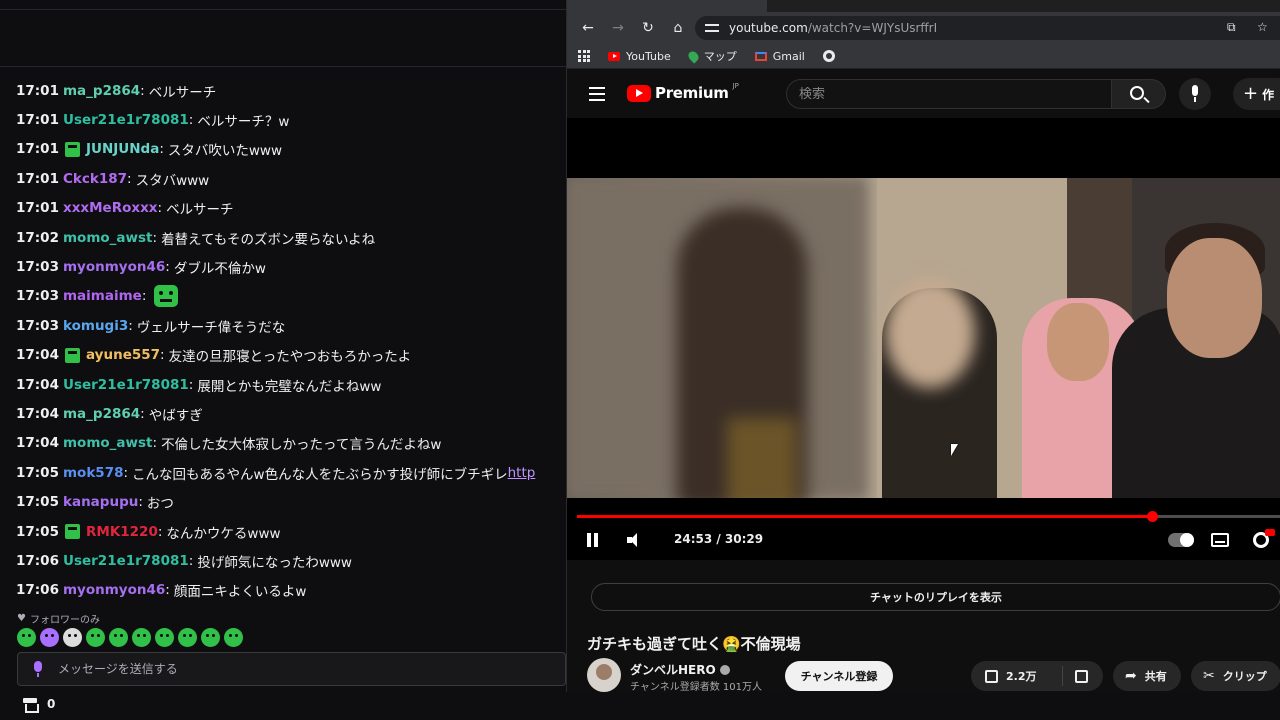 This screenshot has width=1280, height=720. What do you see at coordinates (1139, 94) in the screenshot?
I see `search-button` at bounding box center [1139, 94].